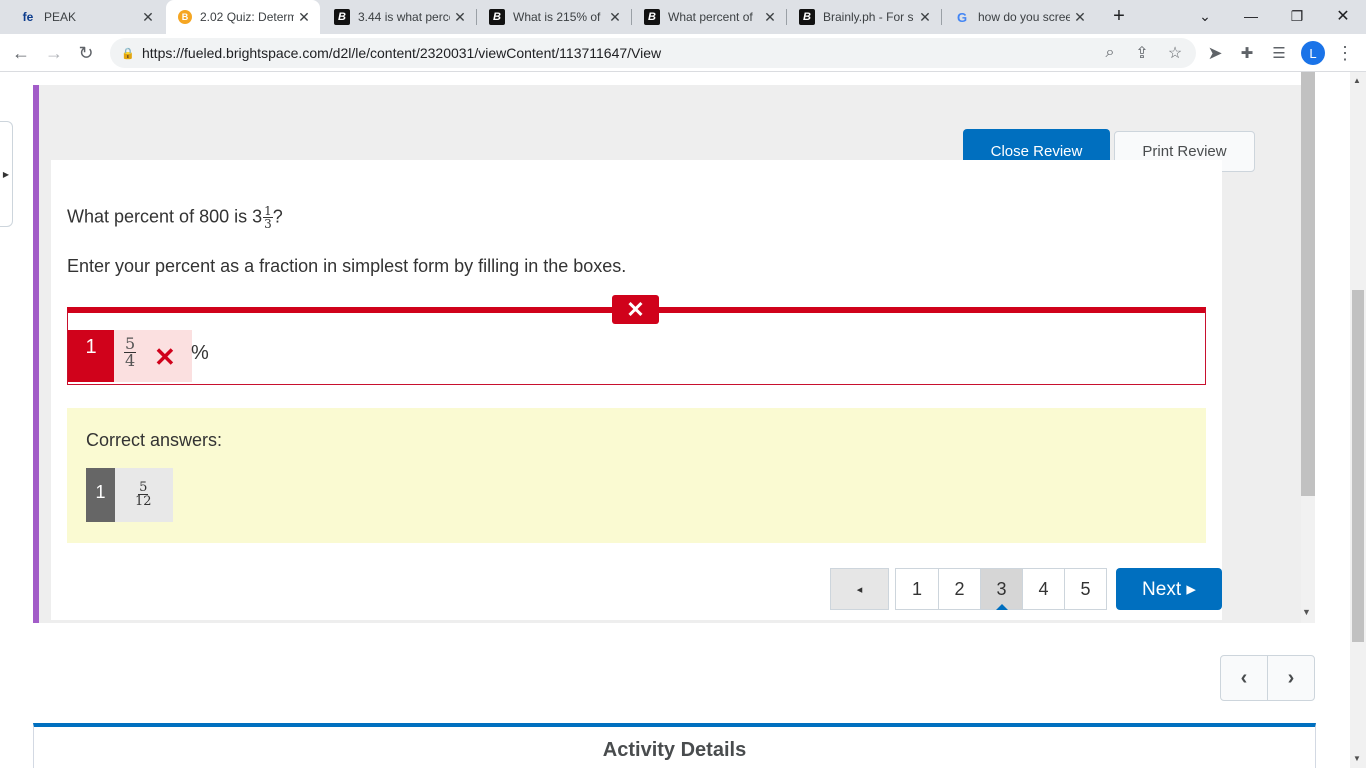 The image size is (1366, 768). Describe the element at coordinates (1110, 53) in the screenshot. I see `zoom-icon: ⌕` at that location.